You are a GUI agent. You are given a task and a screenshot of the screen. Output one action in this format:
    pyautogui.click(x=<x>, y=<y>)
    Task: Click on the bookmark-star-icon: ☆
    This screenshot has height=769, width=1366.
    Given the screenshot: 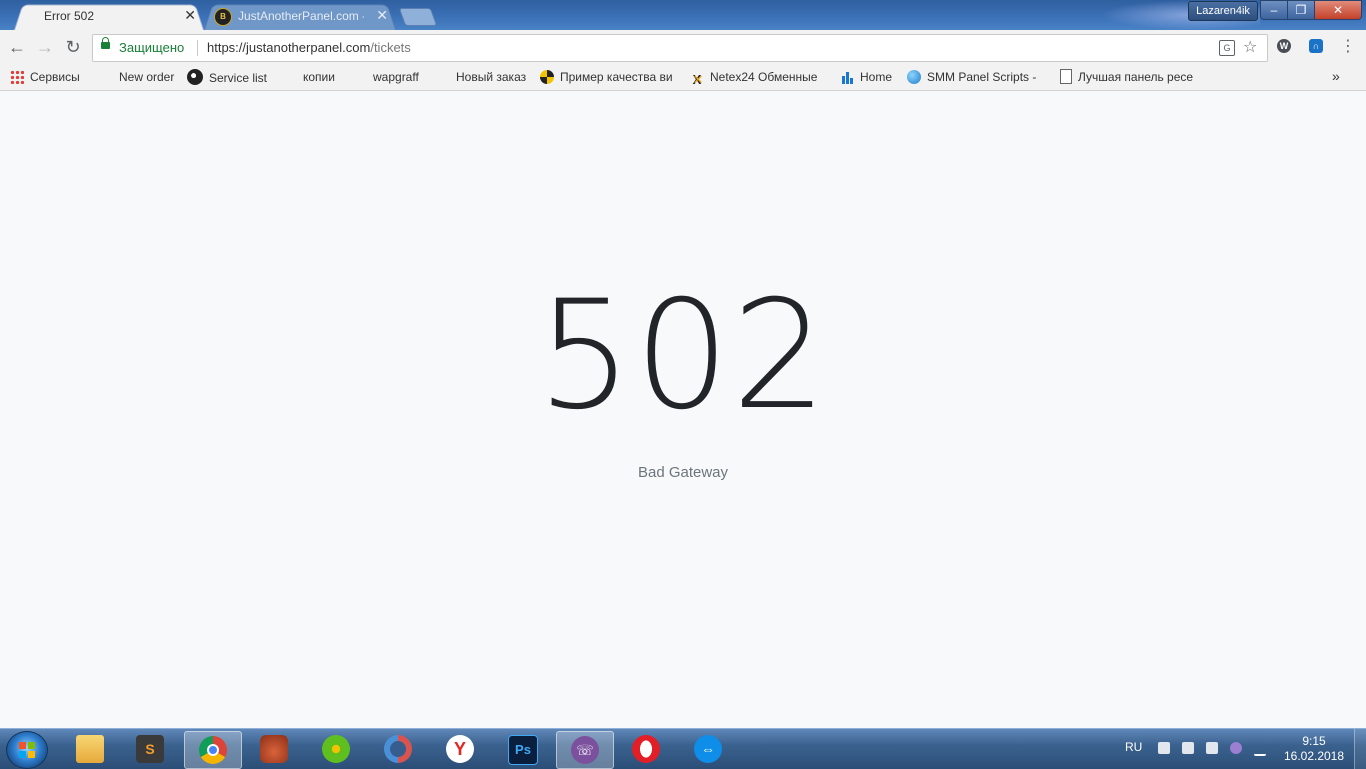 What is the action you would take?
    pyautogui.click(x=1250, y=47)
    